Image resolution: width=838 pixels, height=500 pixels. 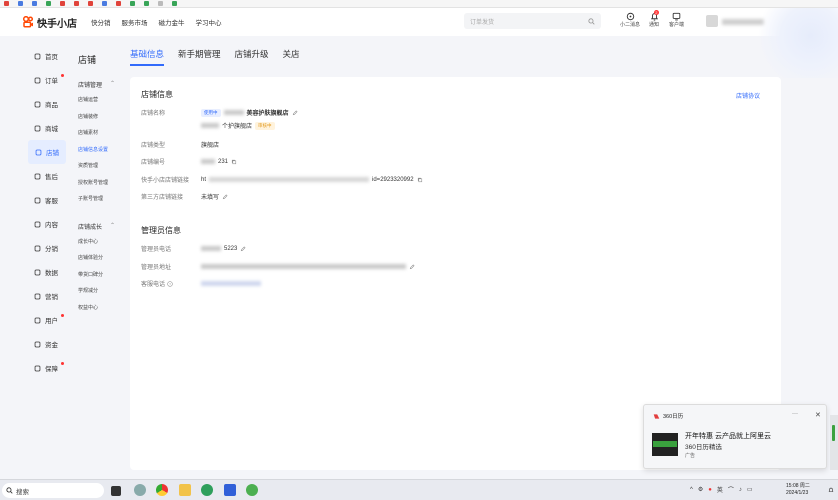 What do you see at coordinates (818, 415) in the screenshot?
I see `close-icon: ✕` at bounding box center [818, 415].